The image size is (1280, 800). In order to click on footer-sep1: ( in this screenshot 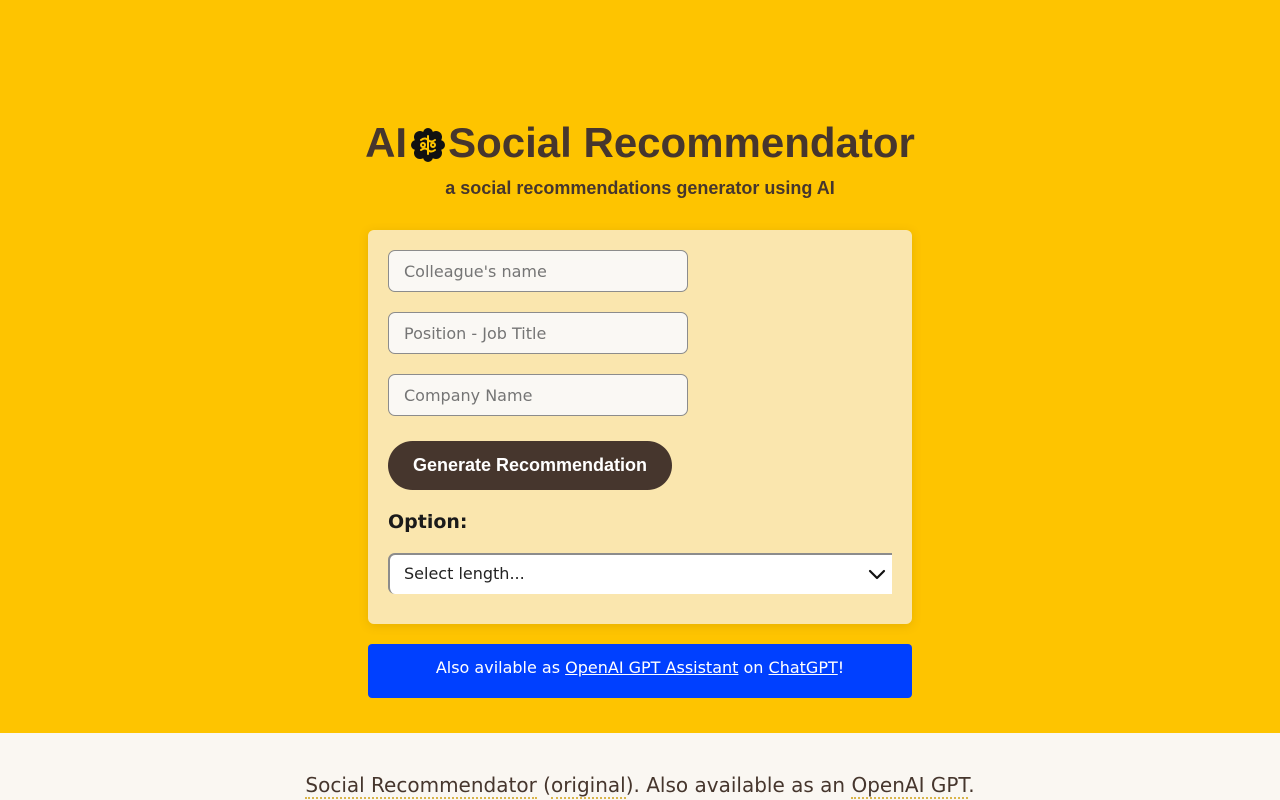, I will do `click(543, 785)`.